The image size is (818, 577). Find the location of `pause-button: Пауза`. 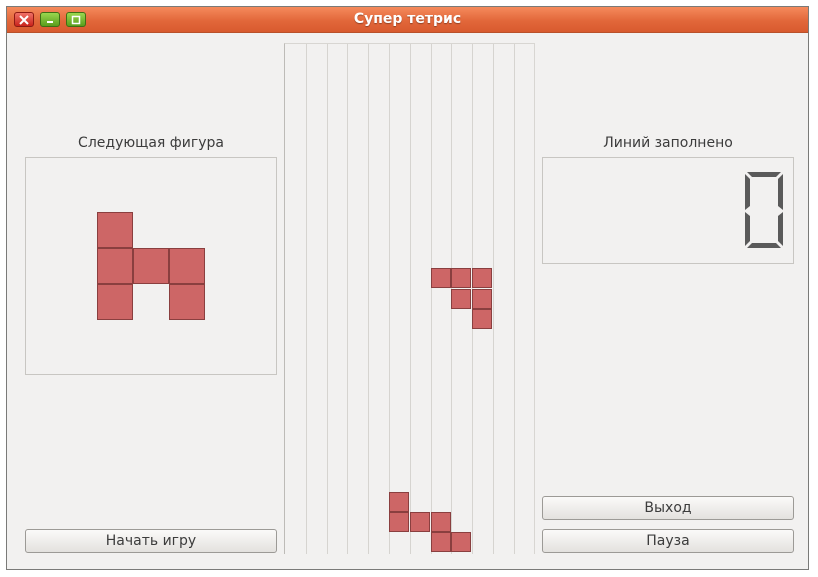

pause-button: Пауза is located at coordinates (668, 541).